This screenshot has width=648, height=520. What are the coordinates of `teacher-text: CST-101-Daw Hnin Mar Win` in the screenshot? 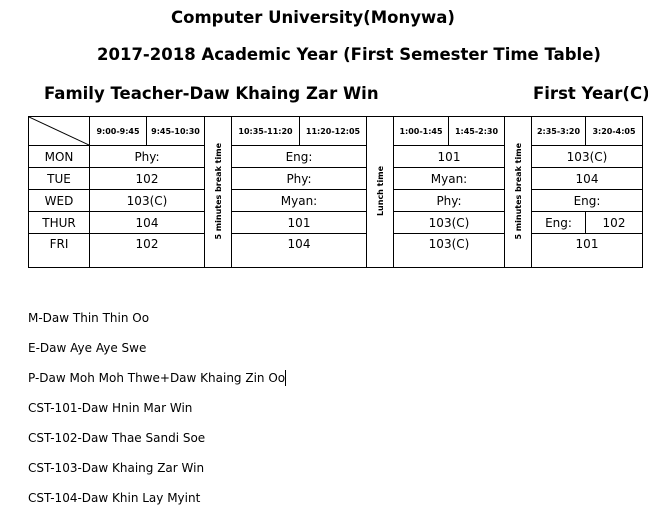 It's located at (110, 408).